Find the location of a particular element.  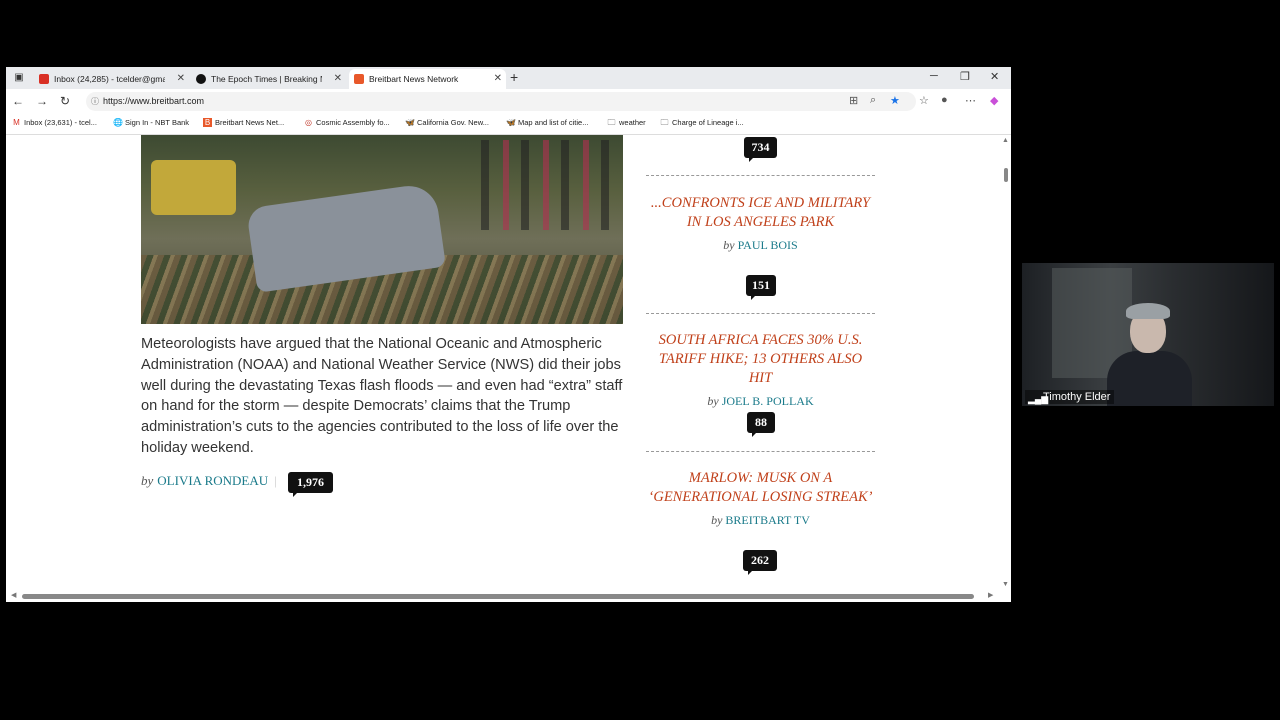

webcam-video-tile: ▂▄▆ Timothy Elder is located at coordinates (1148, 334).